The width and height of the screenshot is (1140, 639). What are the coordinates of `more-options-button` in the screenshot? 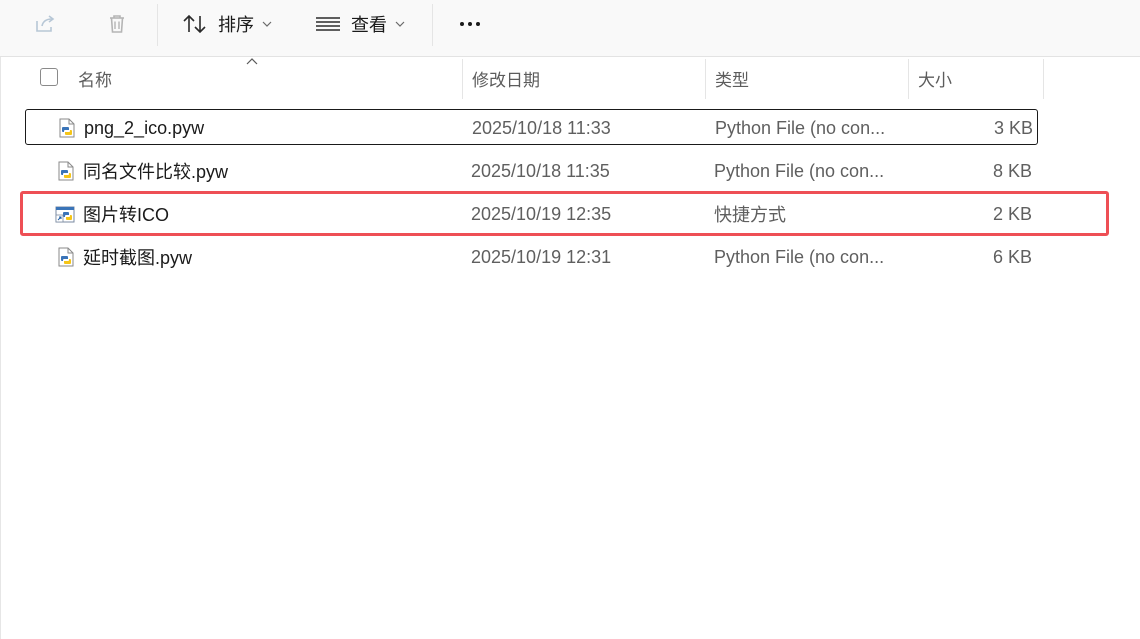 It's located at (470, 24).